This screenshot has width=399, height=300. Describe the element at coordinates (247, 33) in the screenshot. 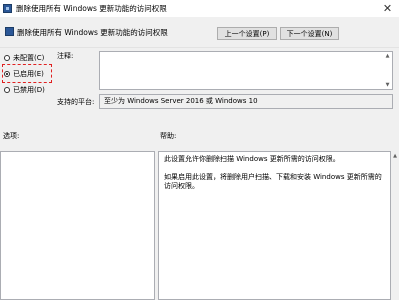

I see `prev-setting-button: 上一个设置(P)` at that location.